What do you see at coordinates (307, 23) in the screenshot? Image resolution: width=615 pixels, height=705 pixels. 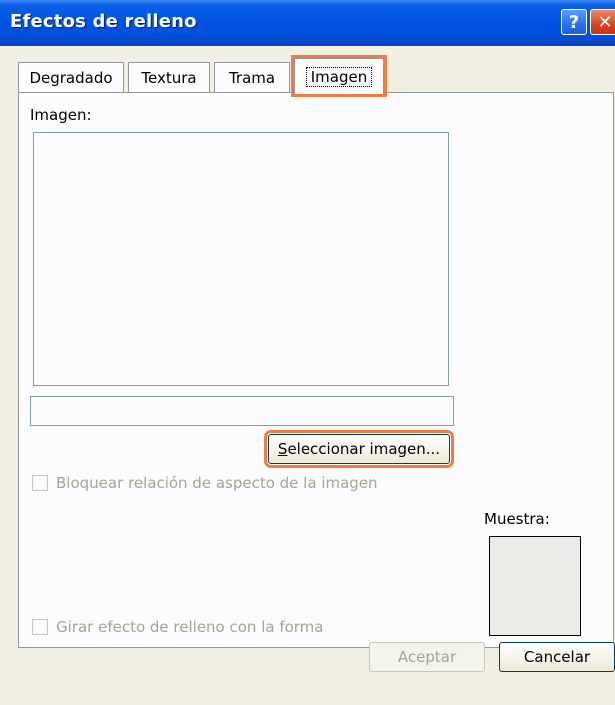 I see `title-bar: Efectos de relleno ? ✕` at bounding box center [307, 23].